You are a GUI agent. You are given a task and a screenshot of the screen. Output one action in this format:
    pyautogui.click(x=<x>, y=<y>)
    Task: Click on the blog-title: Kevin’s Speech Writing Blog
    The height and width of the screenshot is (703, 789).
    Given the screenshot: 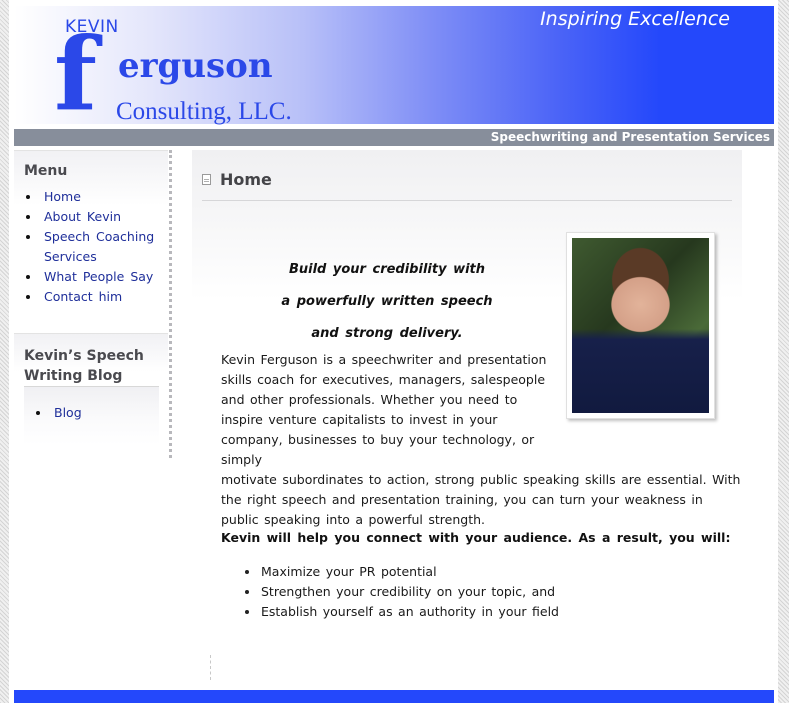 What is the action you would take?
    pyautogui.click(x=91, y=366)
    